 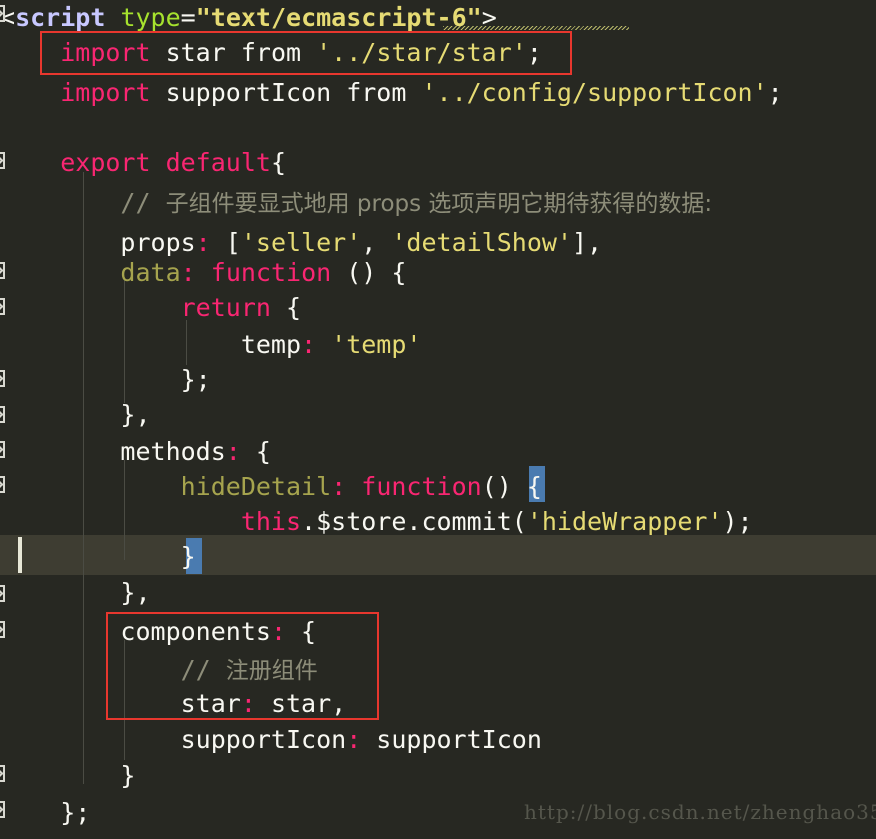 I want to click on token-comment-text: 子组件要显式地用 props 选项声明它期待获得的数据:, so click(x=439, y=204).